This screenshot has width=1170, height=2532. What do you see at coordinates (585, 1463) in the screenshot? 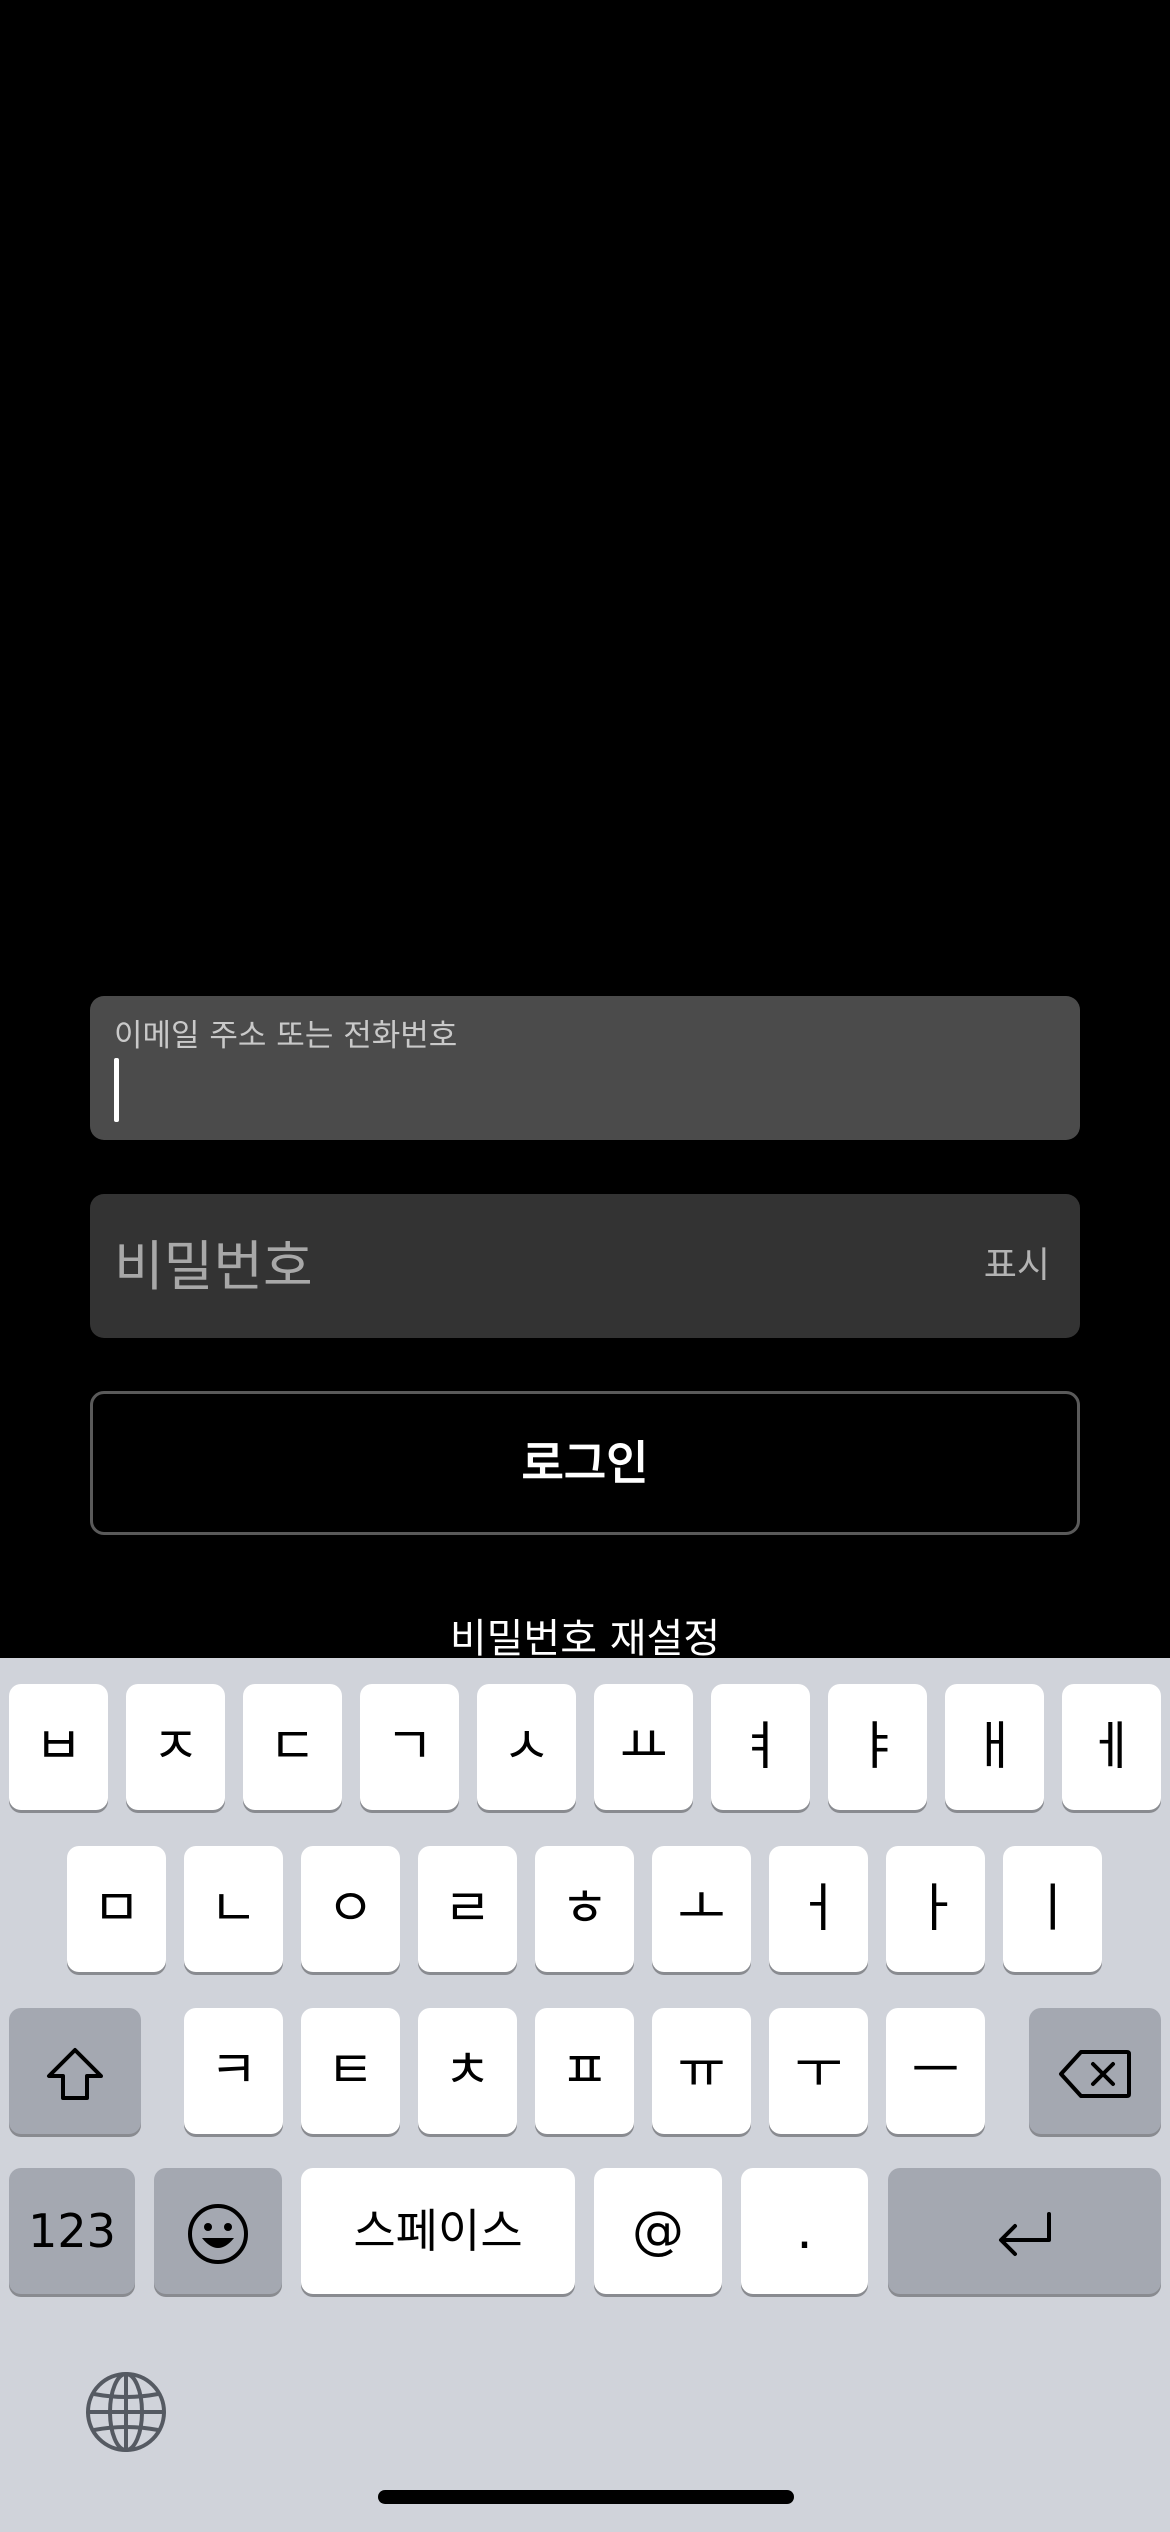
I see `login-button: 로그인` at bounding box center [585, 1463].